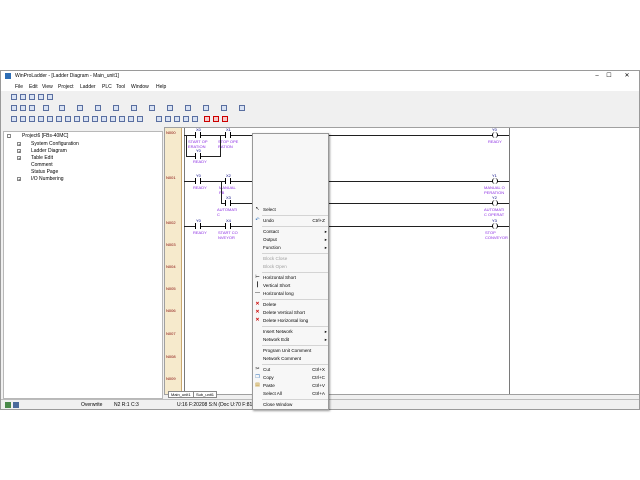  Describe the element at coordinates (495, 226) in the screenshot. I see `coil-y3` at that location.